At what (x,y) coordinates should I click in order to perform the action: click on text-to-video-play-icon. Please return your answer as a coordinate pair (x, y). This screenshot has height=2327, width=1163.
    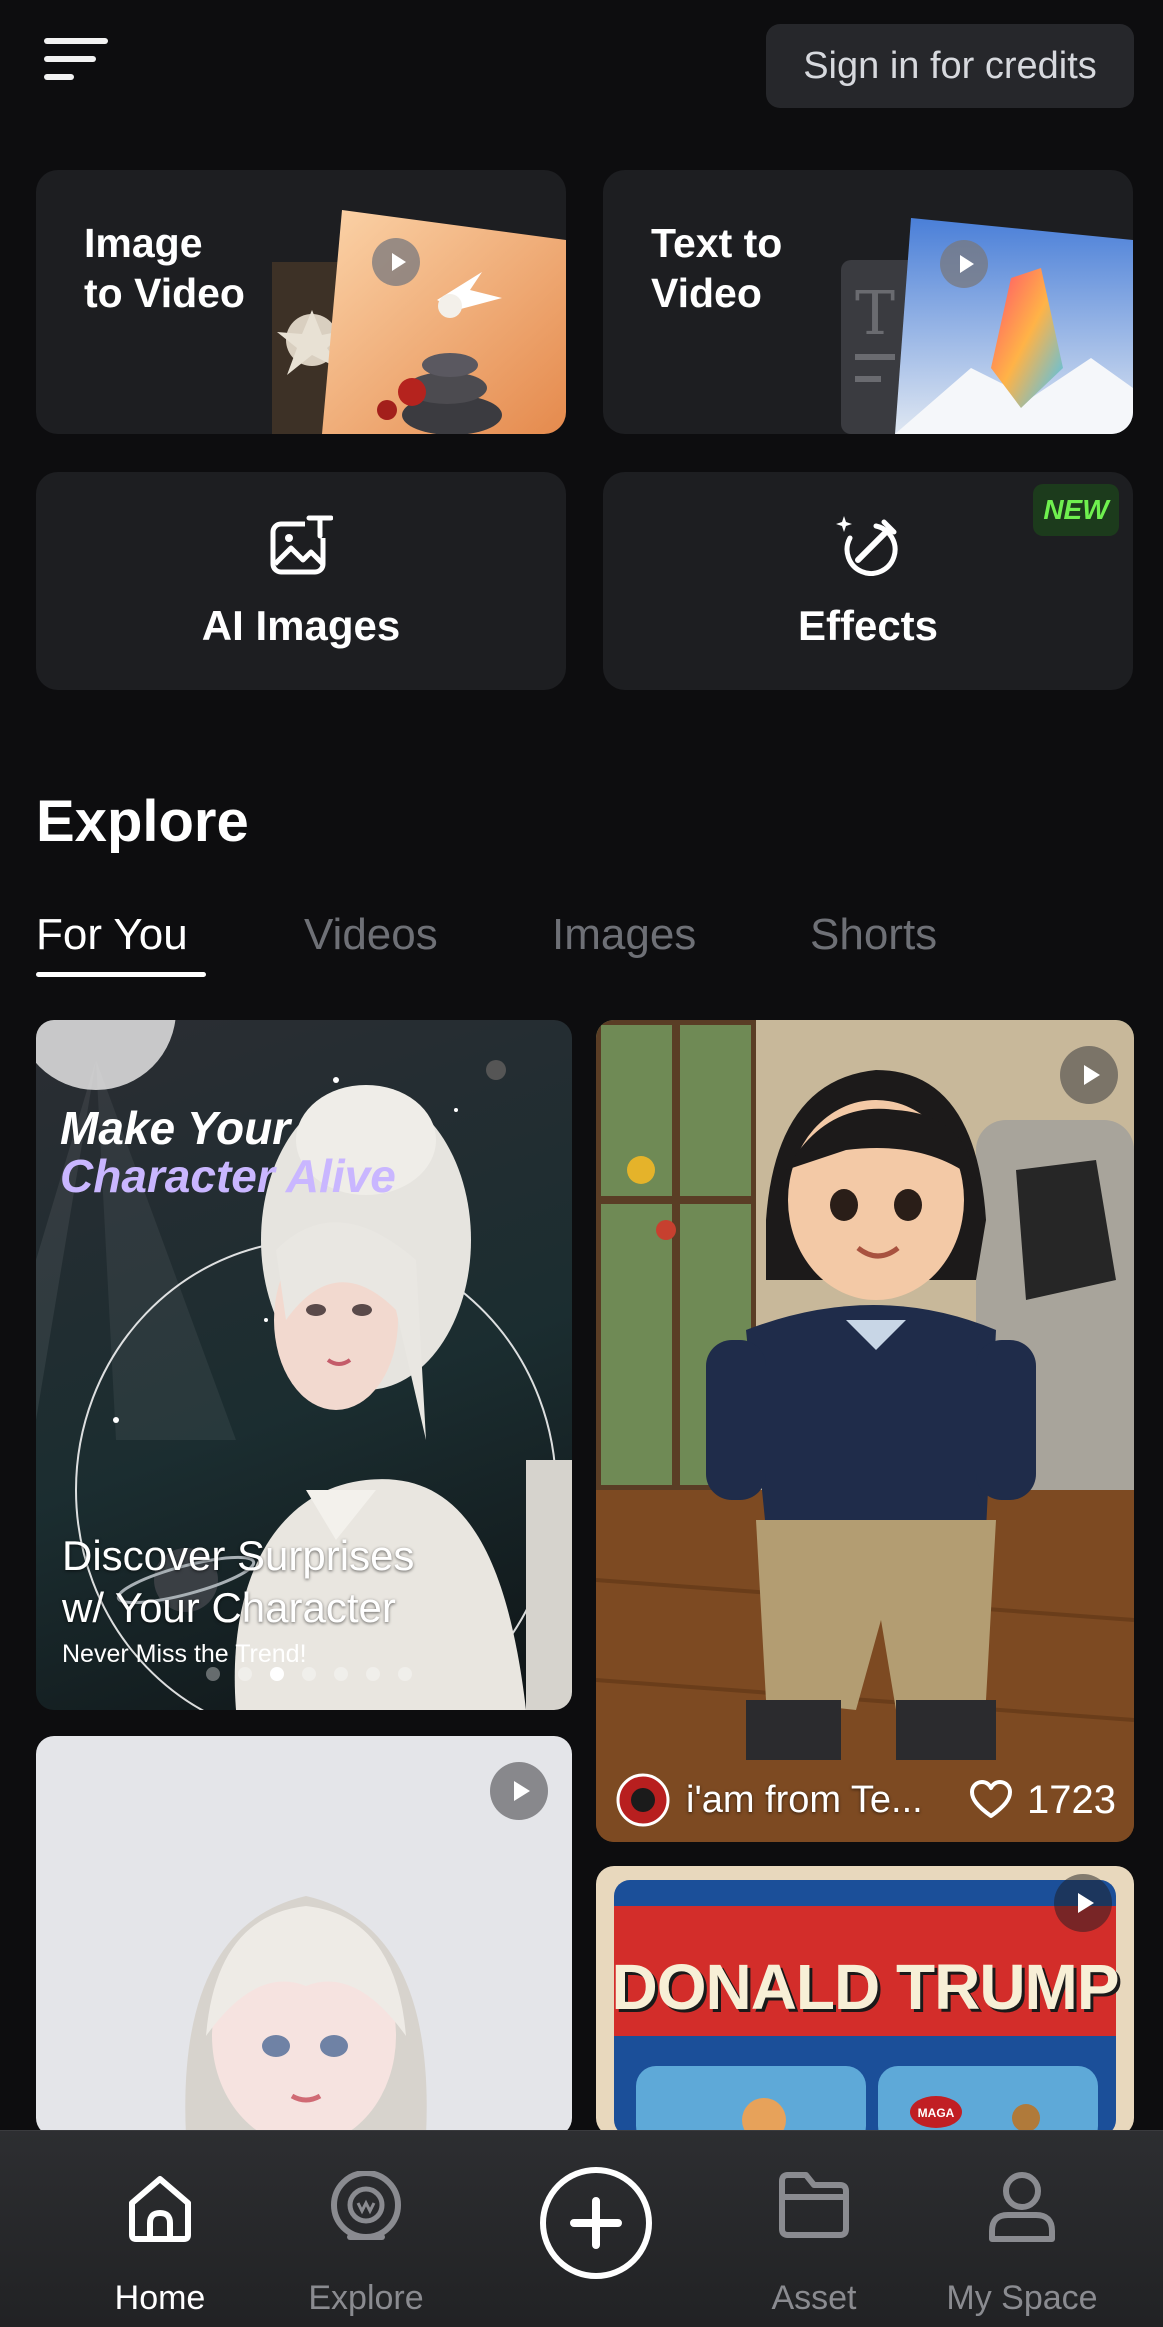
    Looking at the image, I should click on (964, 264).